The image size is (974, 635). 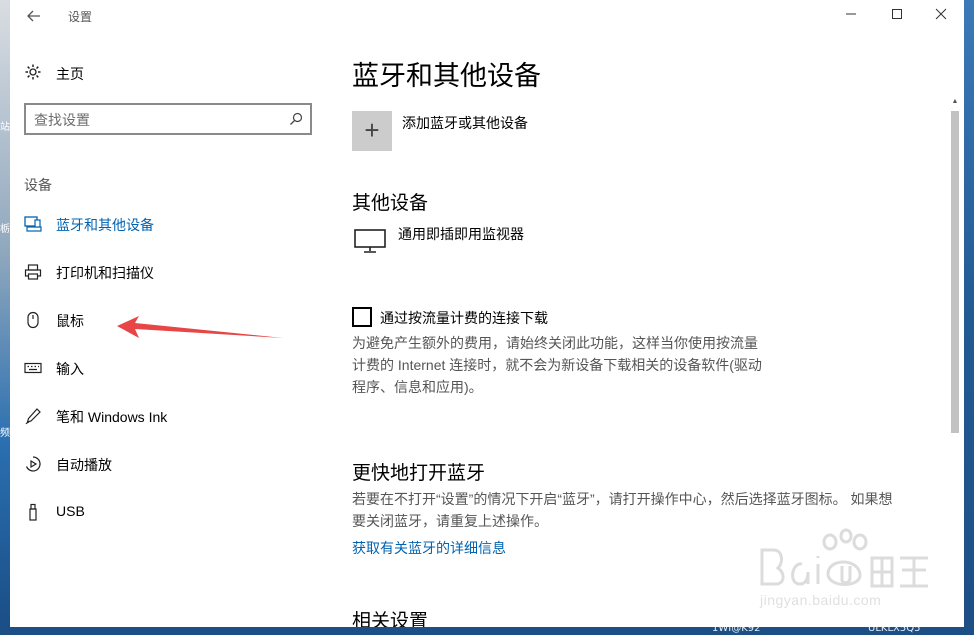 What do you see at coordinates (844, 558) in the screenshot?
I see `baidu-logo-icon` at bounding box center [844, 558].